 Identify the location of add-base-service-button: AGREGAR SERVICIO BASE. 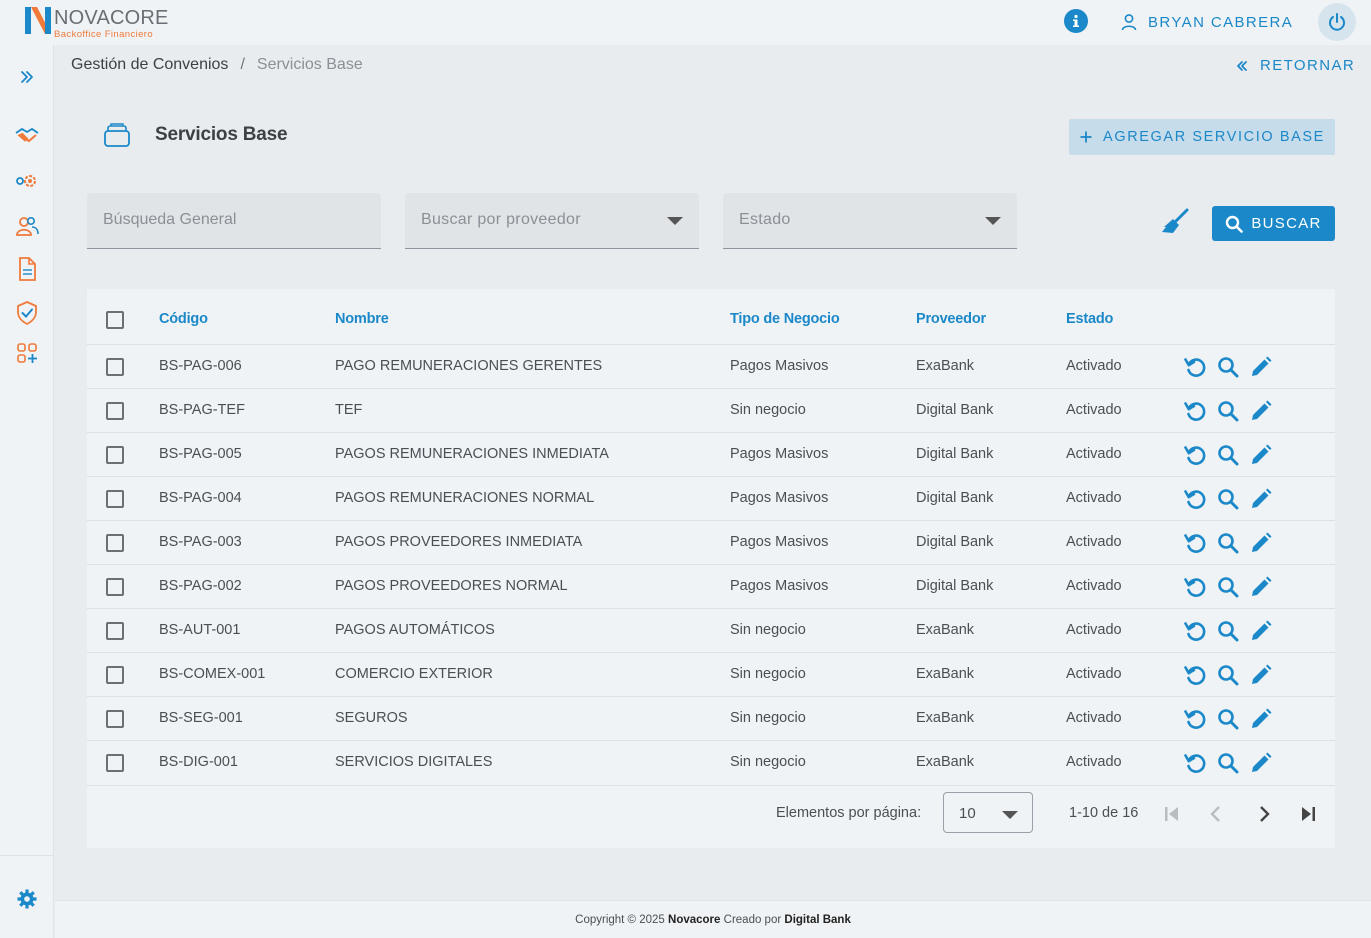
(1202, 137).